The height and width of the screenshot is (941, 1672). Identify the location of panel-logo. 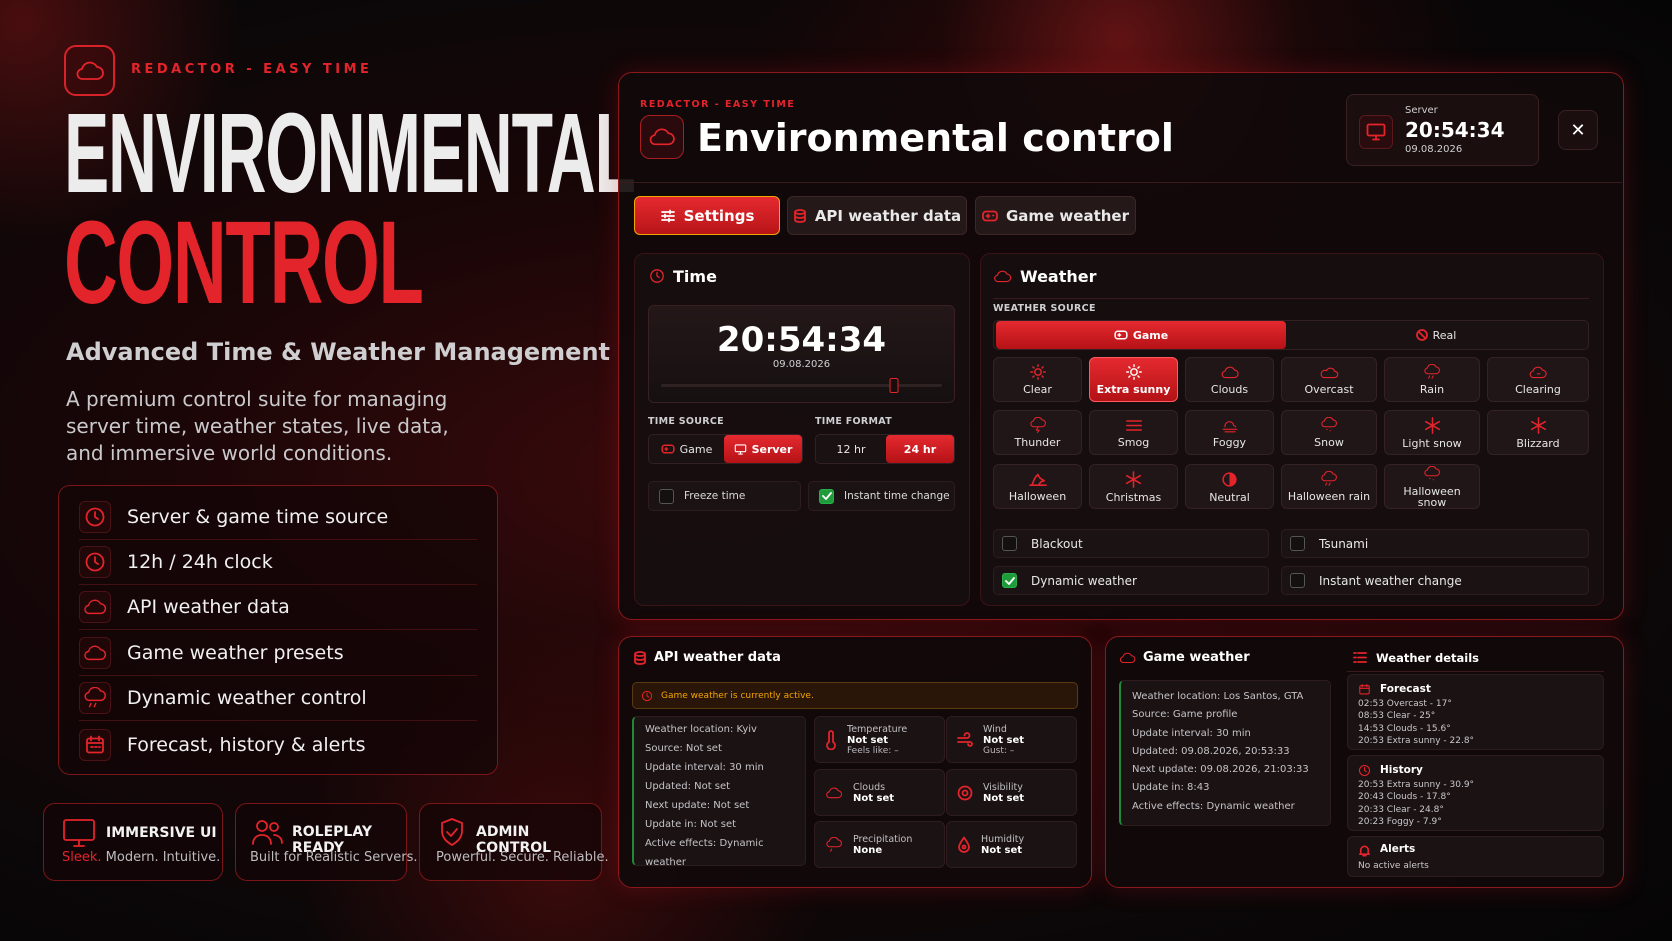
(662, 137).